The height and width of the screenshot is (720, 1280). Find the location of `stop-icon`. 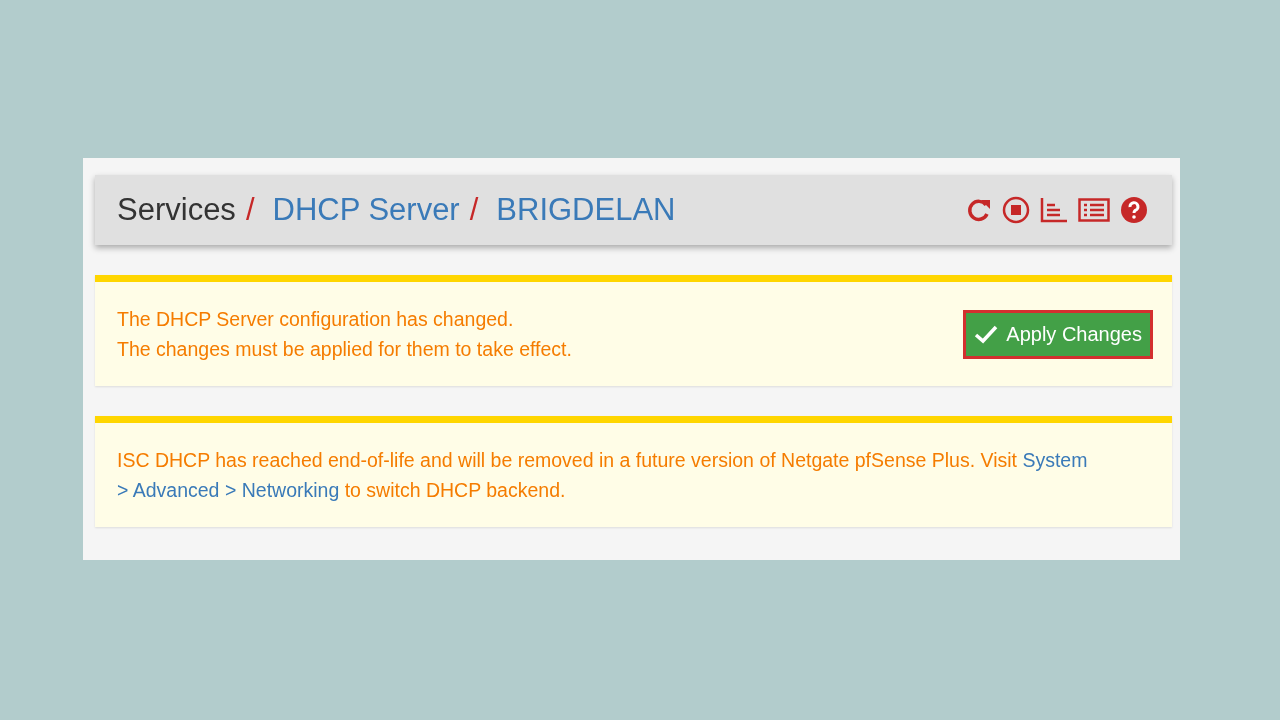

stop-icon is located at coordinates (1016, 210).